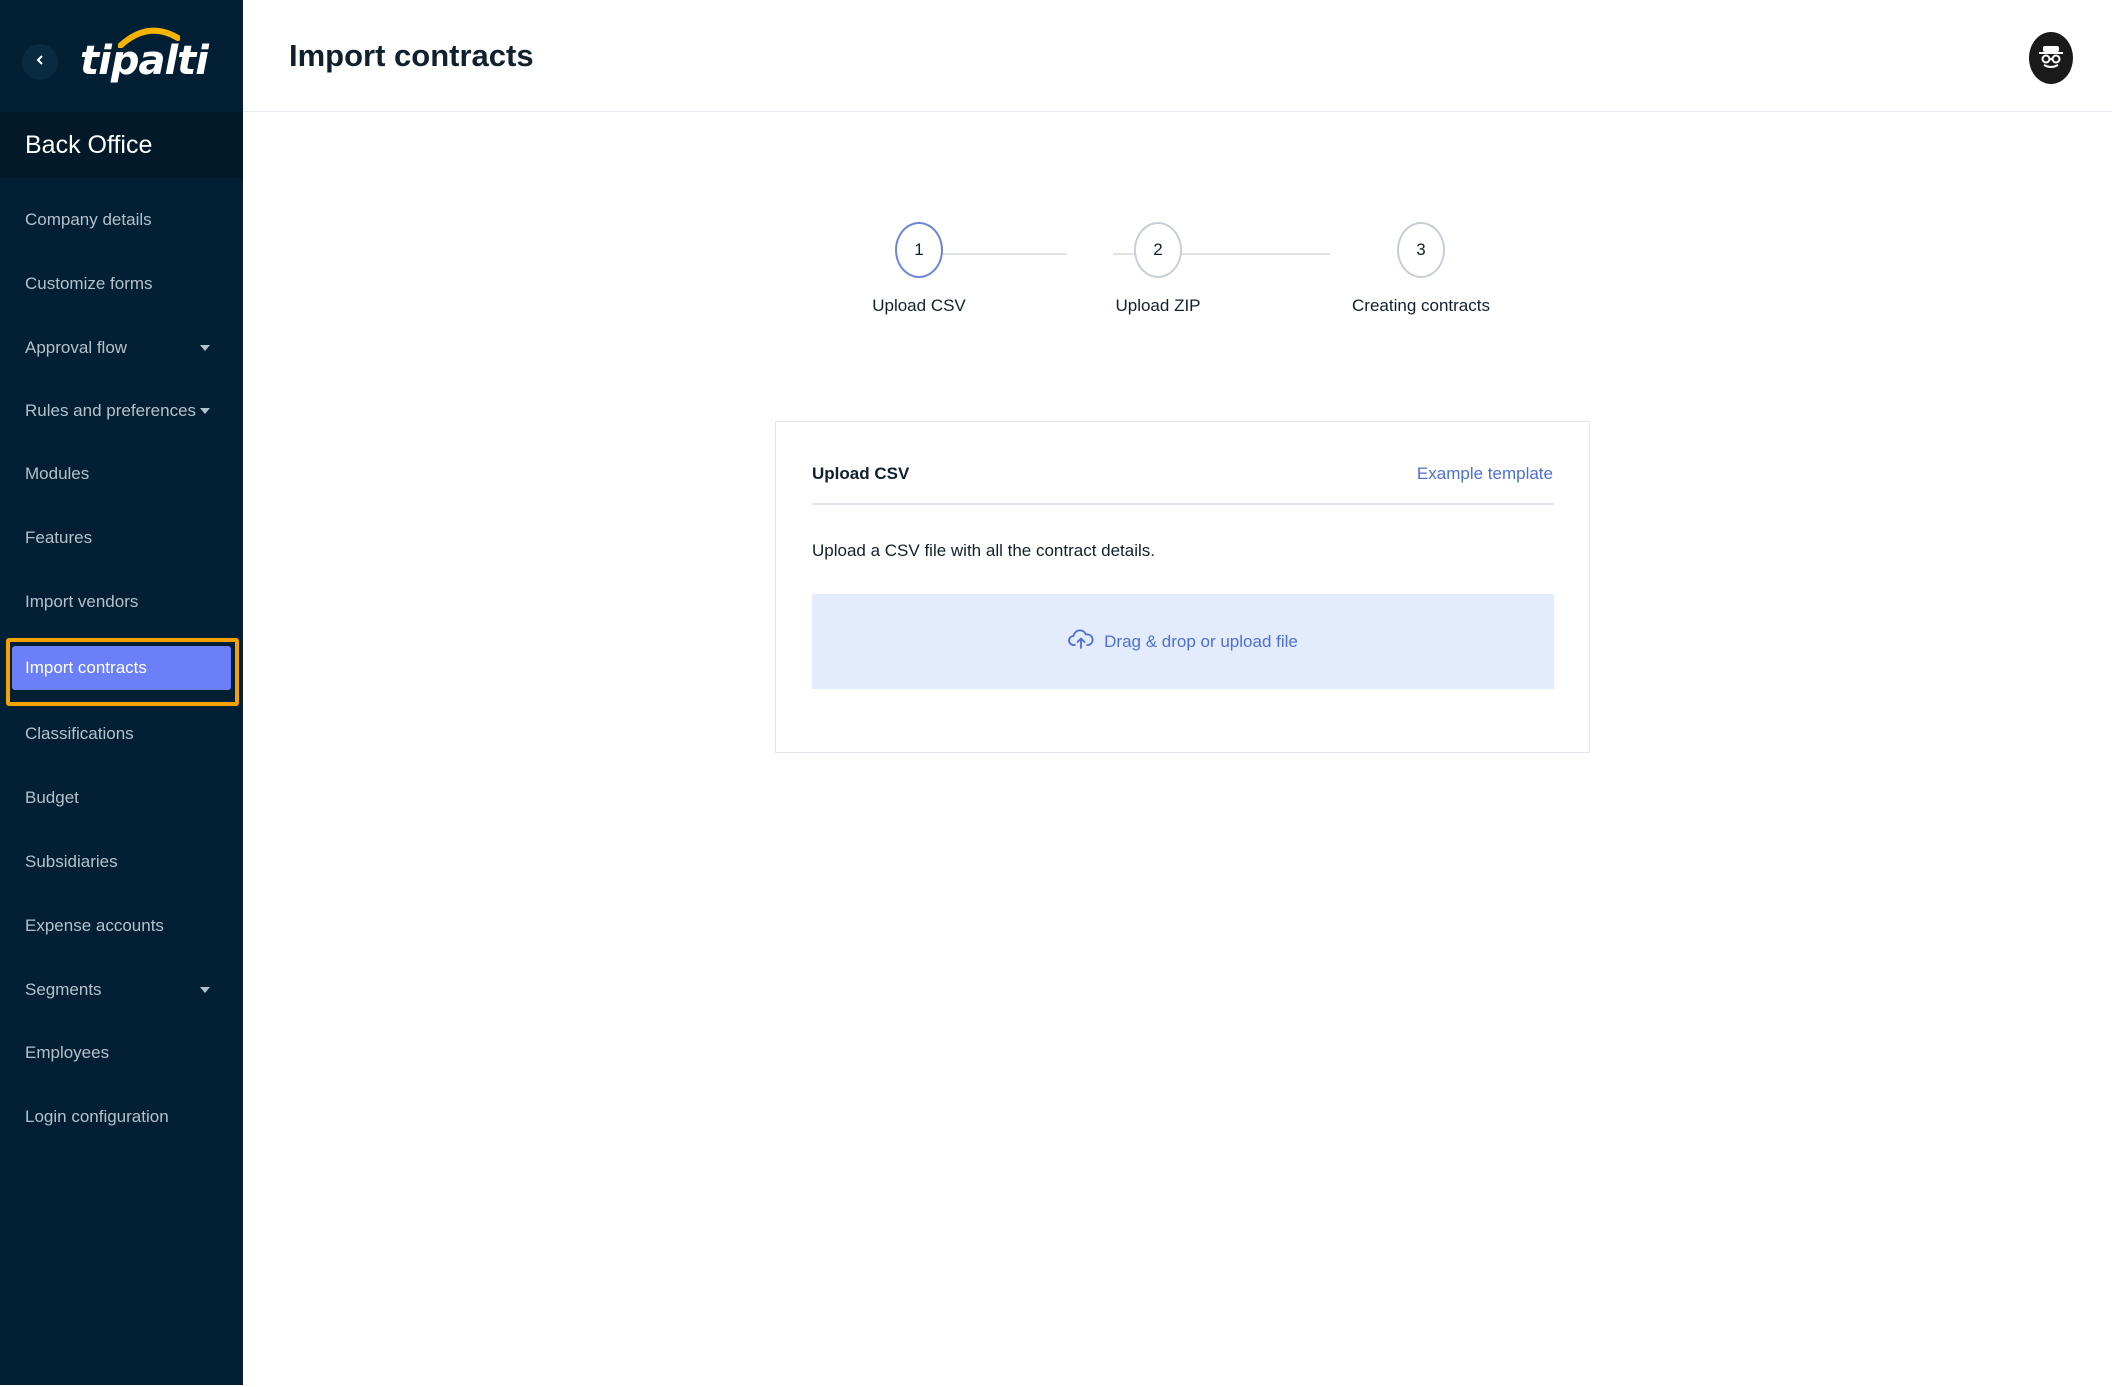 The height and width of the screenshot is (1387, 2112). What do you see at coordinates (1081, 641) in the screenshot?
I see `cloud-upload-icon` at bounding box center [1081, 641].